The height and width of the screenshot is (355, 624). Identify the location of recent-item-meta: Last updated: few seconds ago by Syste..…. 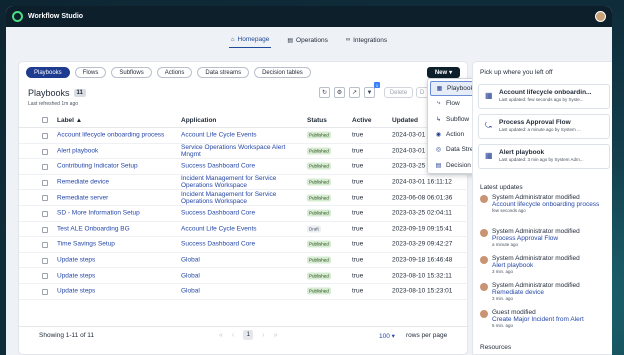
(541, 99).